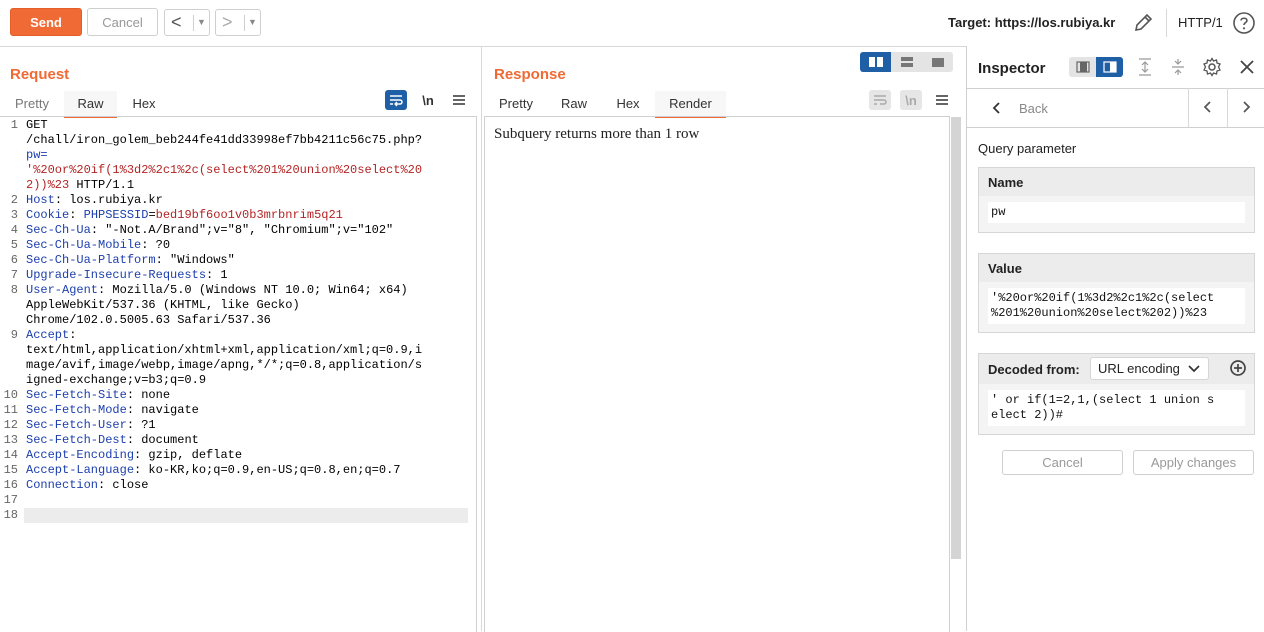 Image resolution: width=1264 pixels, height=632 pixels. Describe the element at coordinates (1194, 369) in the screenshot. I see `chevron-down-icon` at that location.